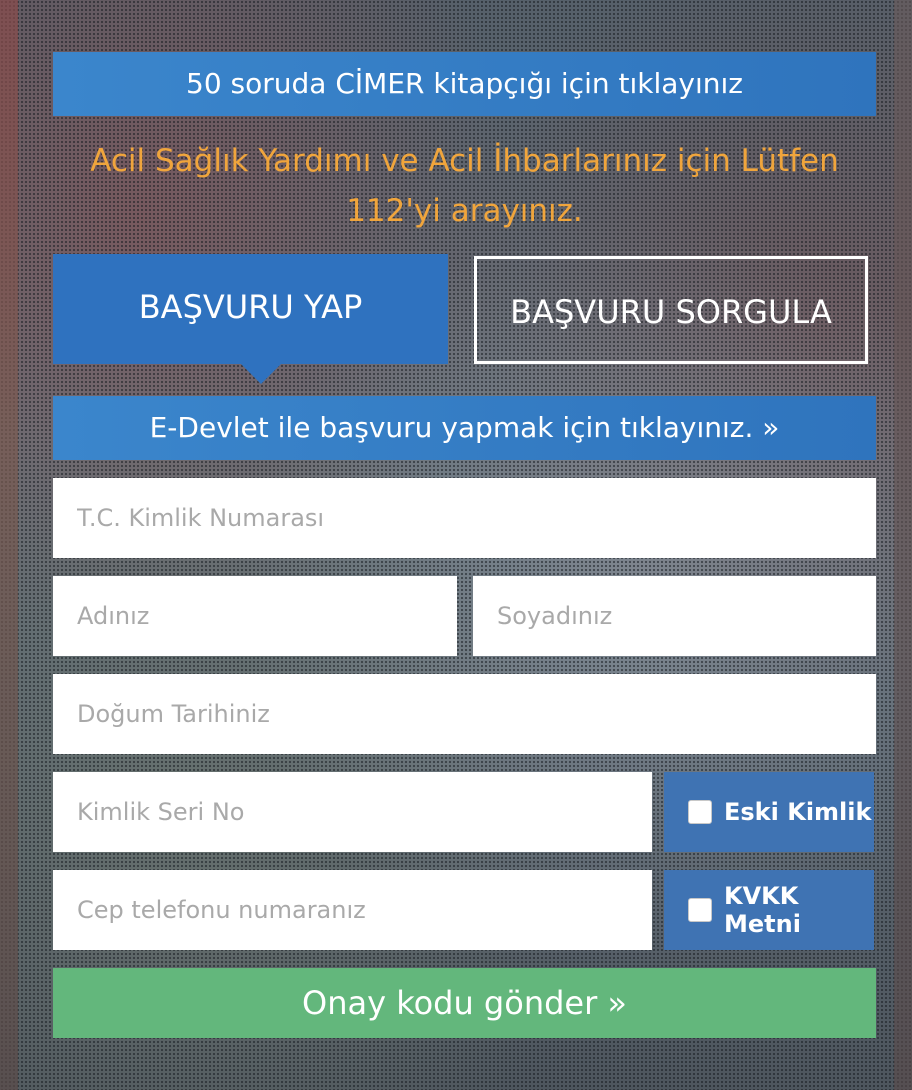  I want to click on tc-kimlik-input, so click(464, 518).